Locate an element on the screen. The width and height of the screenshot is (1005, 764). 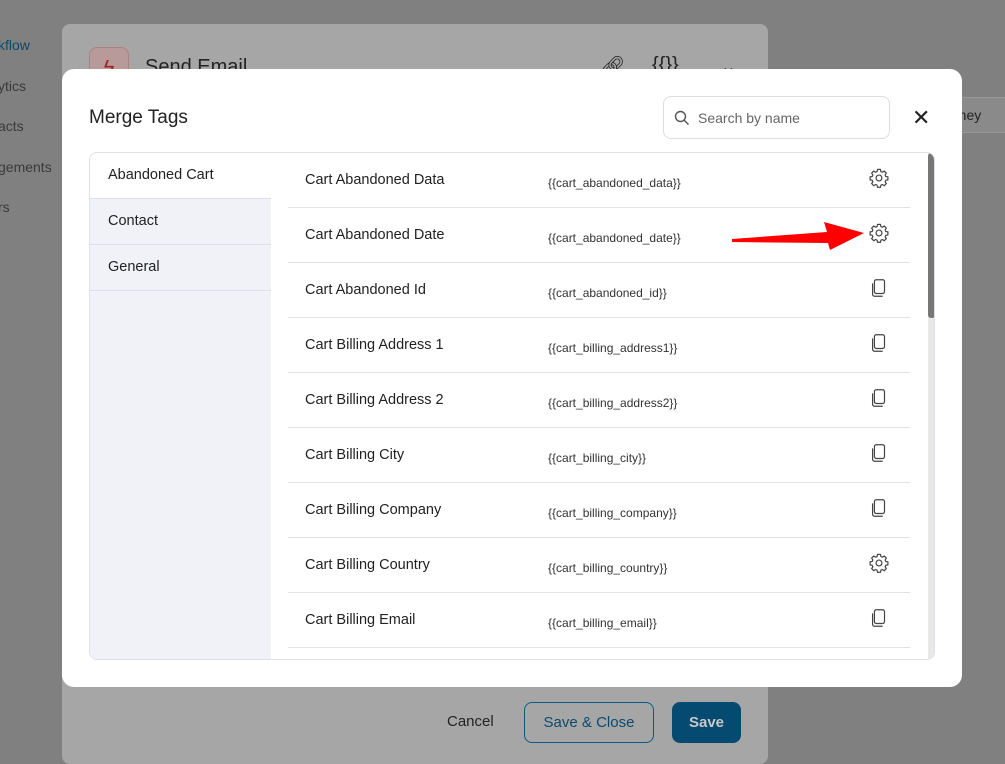
tag-row: Cart Billing City {{cart_billing_city}} is located at coordinates (599, 455).